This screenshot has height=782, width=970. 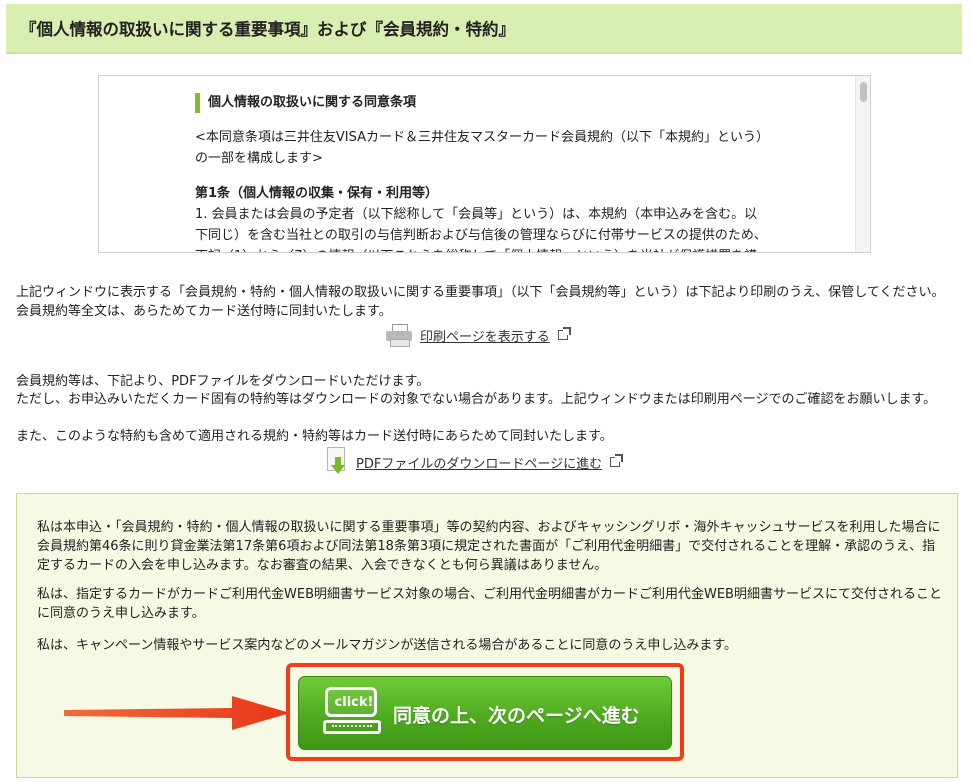 I want to click on click-icon-text: click!, so click(x=354, y=702).